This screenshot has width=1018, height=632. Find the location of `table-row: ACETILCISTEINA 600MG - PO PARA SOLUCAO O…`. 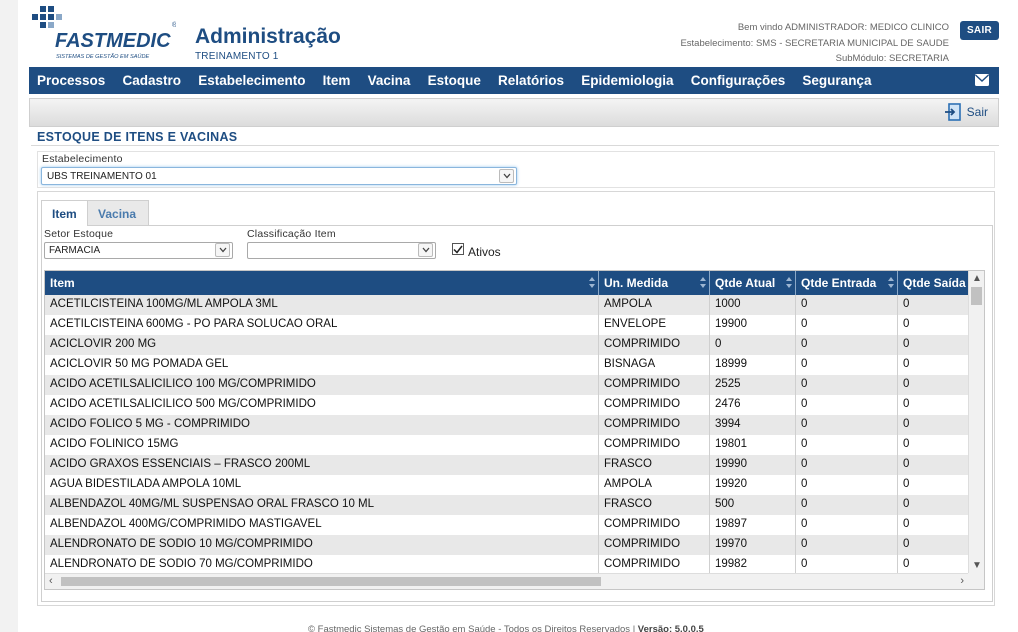

table-row: ACETILCISTEINA 600MG - PO PARA SOLUCAO O… is located at coordinates (507, 325).